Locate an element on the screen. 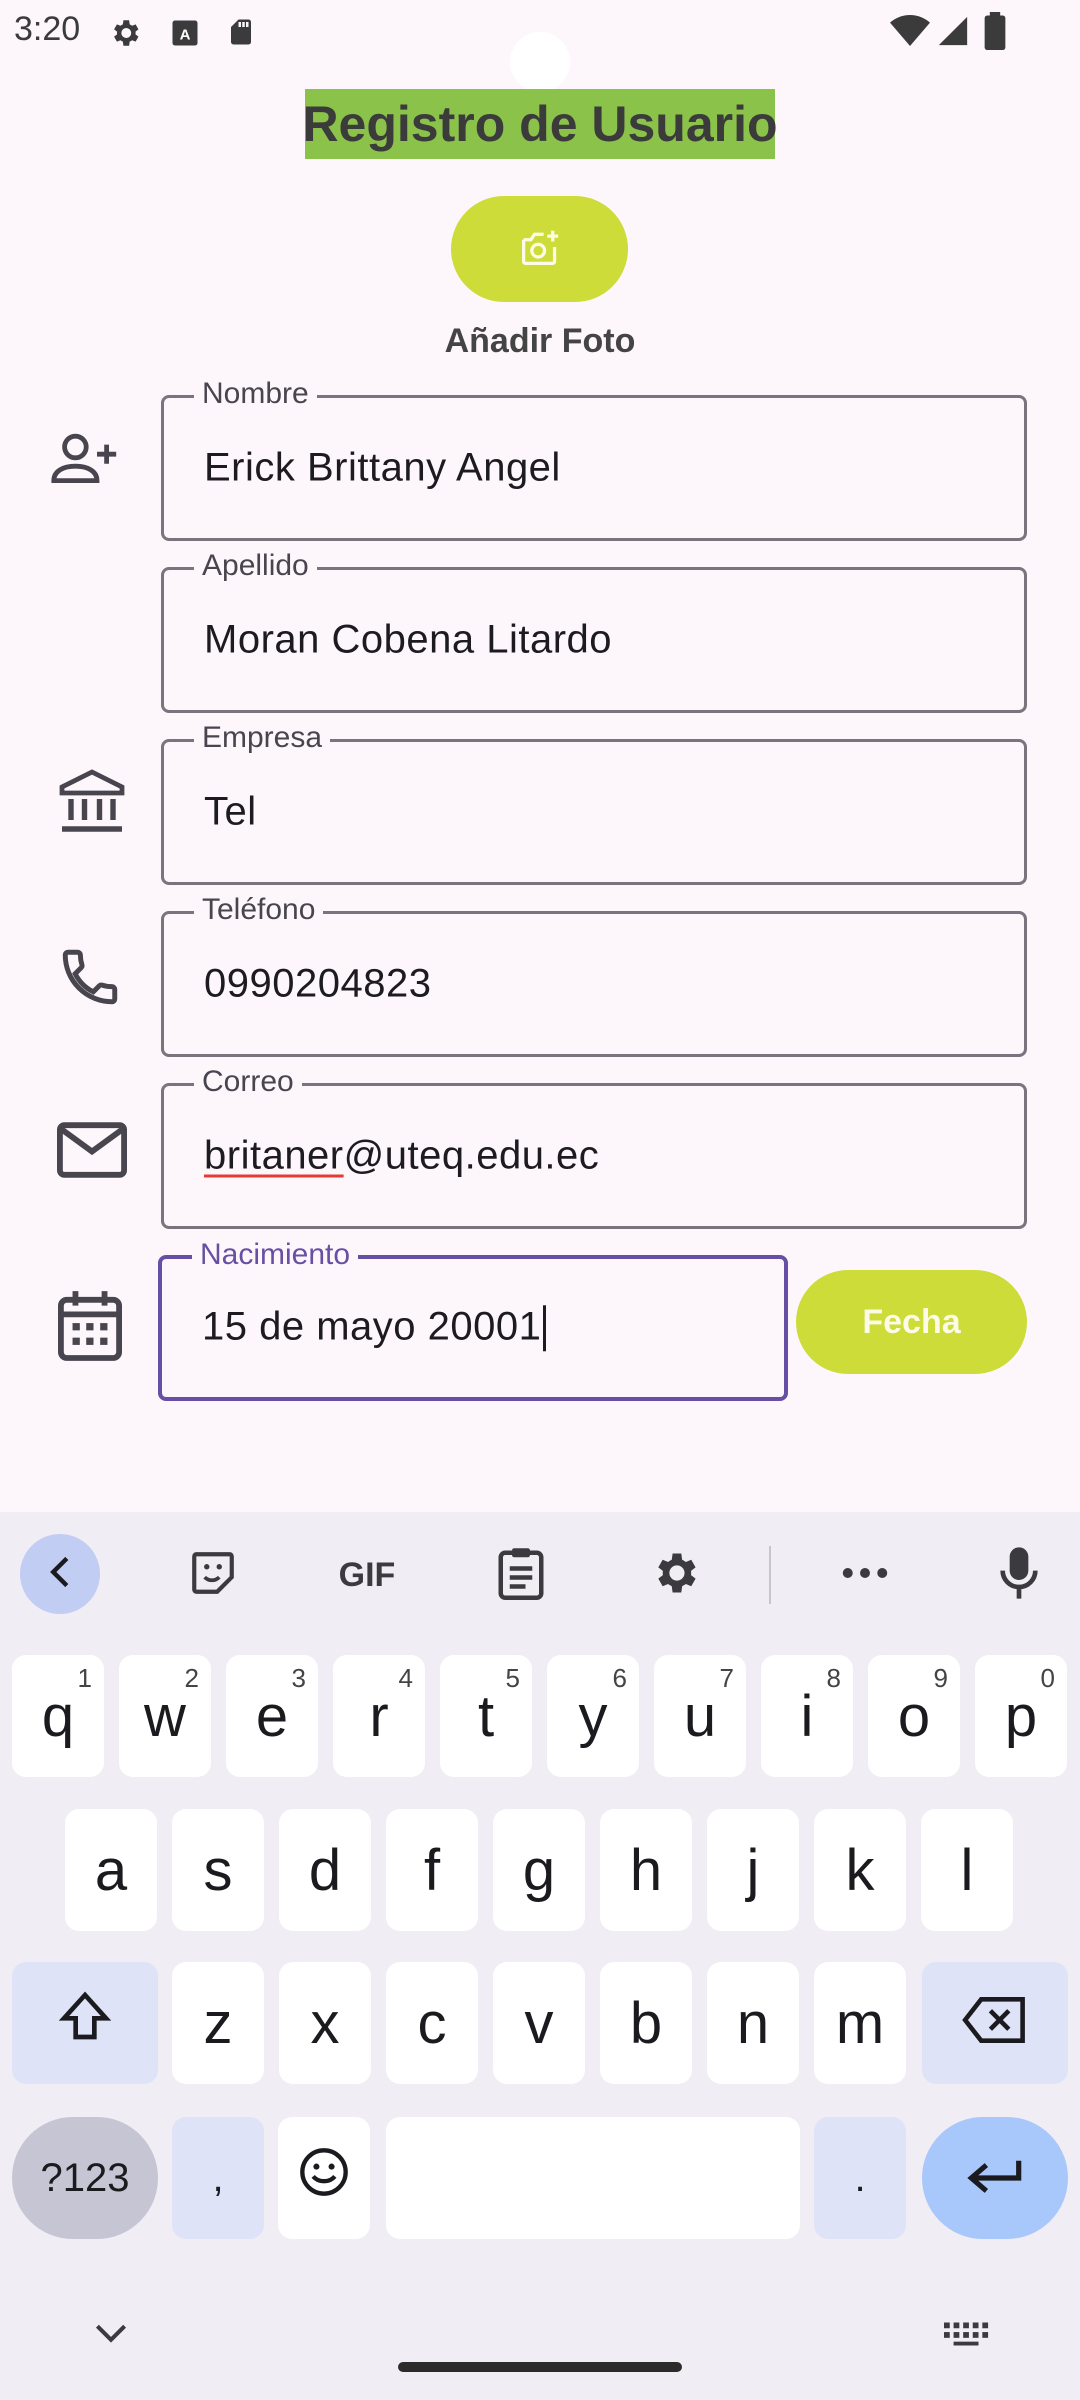  key-o: o9 is located at coordinates (914, 1716).